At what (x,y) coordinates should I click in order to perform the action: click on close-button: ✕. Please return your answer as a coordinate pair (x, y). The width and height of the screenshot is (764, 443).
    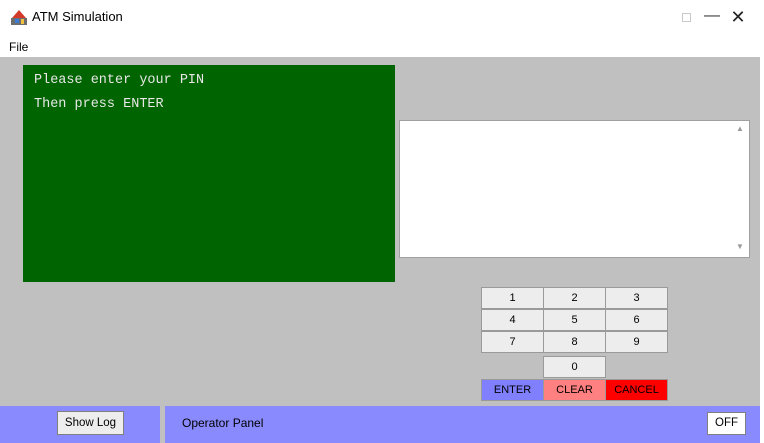
    Looking at the image, I should click on (738, 17).